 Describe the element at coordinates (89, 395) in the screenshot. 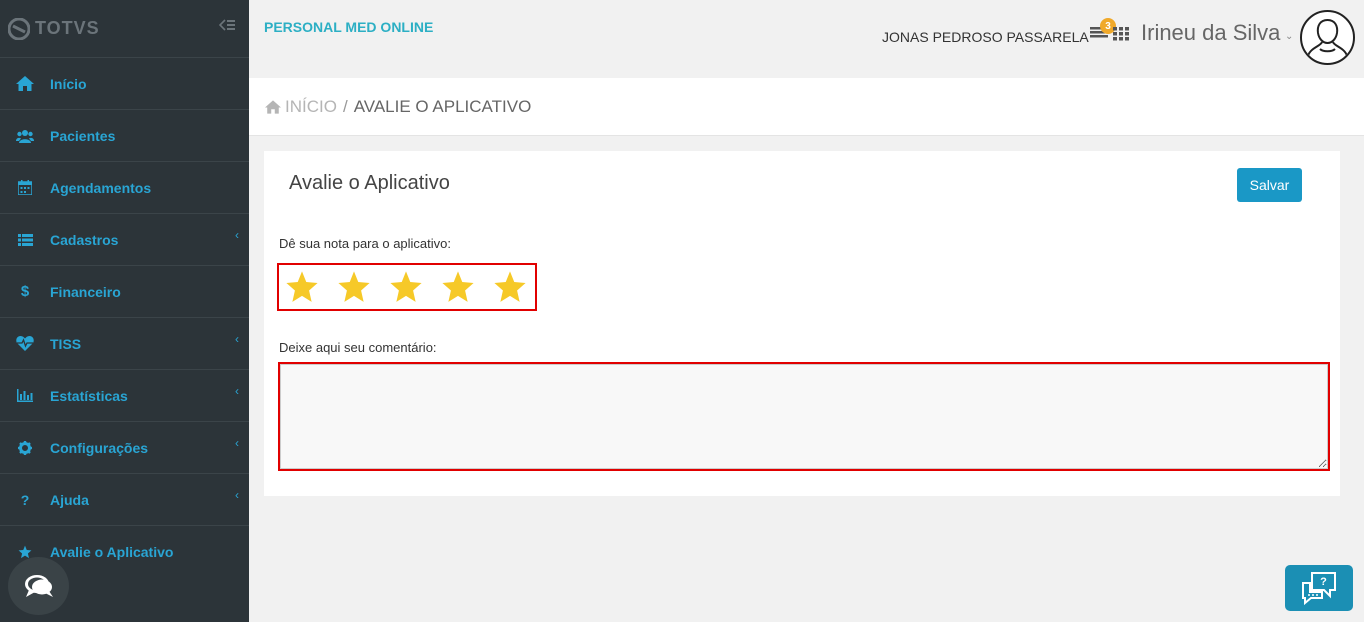

I see `sidebar-item-label: Estatísticas` at that location.